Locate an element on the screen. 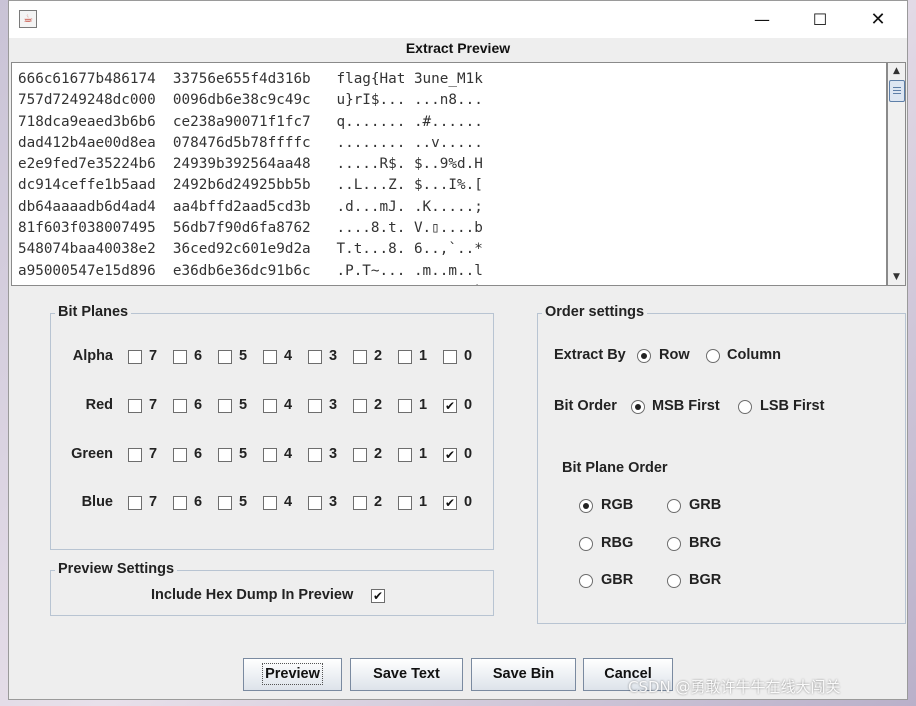 This screenshot has width=916, height=706. title-bar: ☕ — ☐ ✕ is located at coordinates (458, 19).